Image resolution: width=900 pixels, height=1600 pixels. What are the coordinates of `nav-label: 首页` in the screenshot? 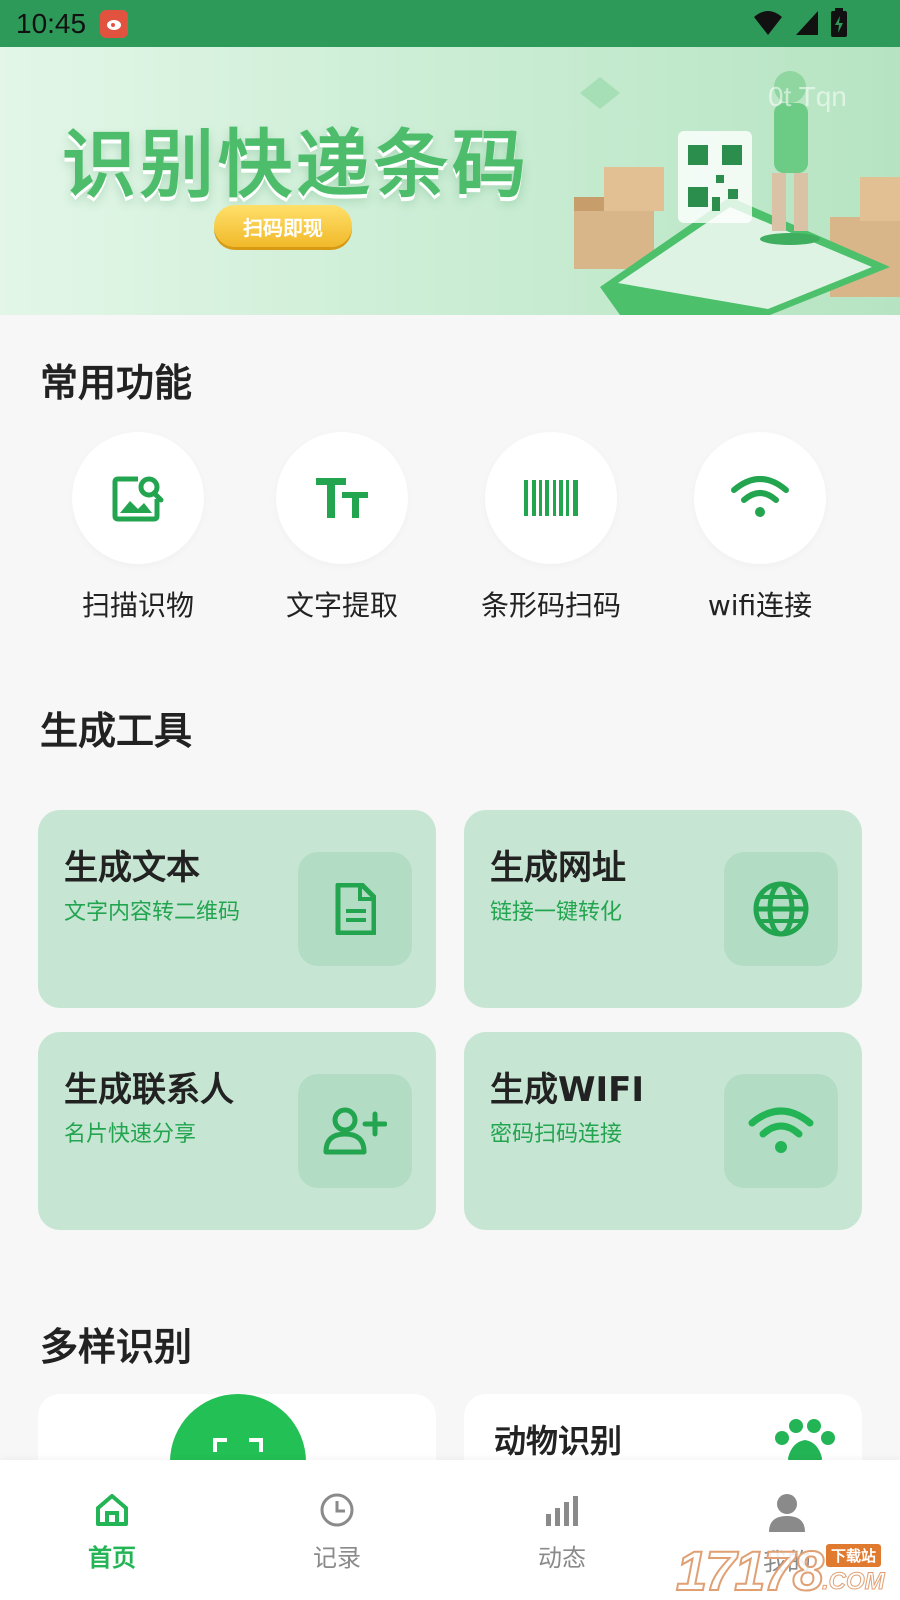 It's located at (112, 1558).